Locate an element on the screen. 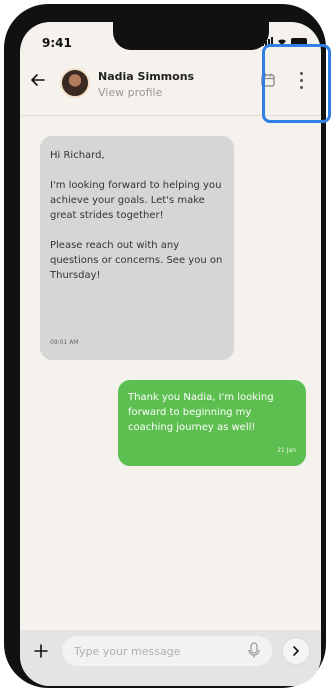 This screenshot has height=690, width=331. avatar is located at coordinates (75, 83).